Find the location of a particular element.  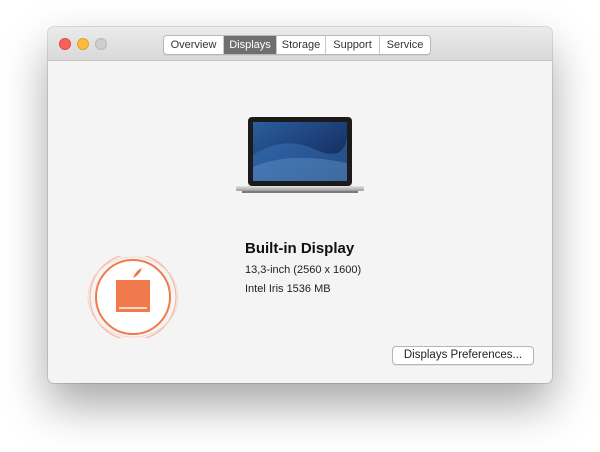

apple-logo-watermark is located at coordinates (133, 297).